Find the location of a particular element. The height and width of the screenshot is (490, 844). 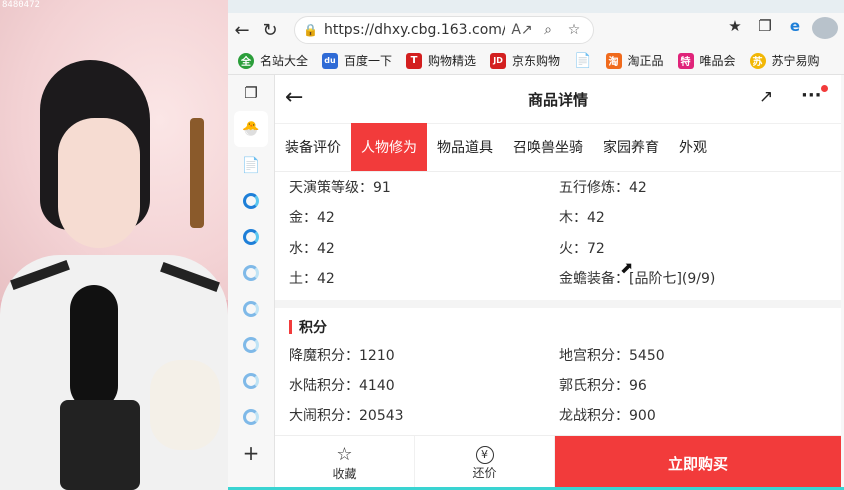

browser-sidebar: ❐ 🐣 📄 + is located at coordinates (251, 282).